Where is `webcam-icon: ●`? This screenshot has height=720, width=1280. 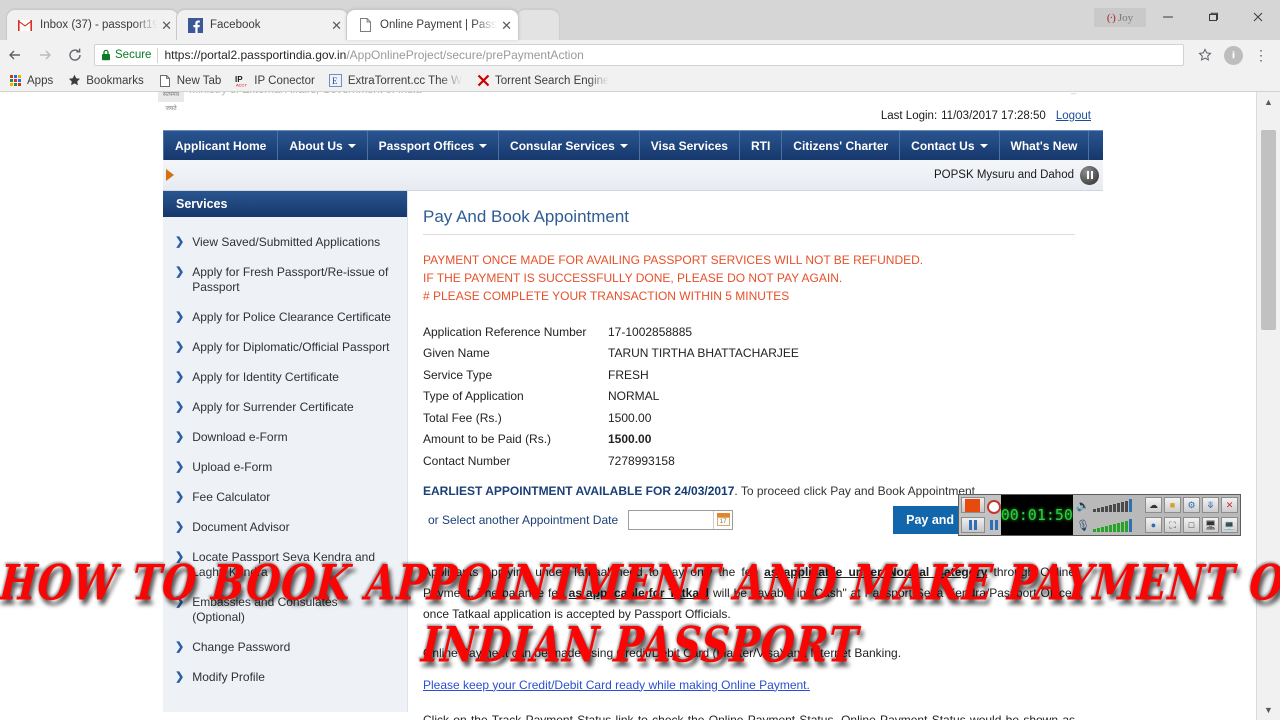 webcam-icon: ● is located at coordinates (1153, 525).